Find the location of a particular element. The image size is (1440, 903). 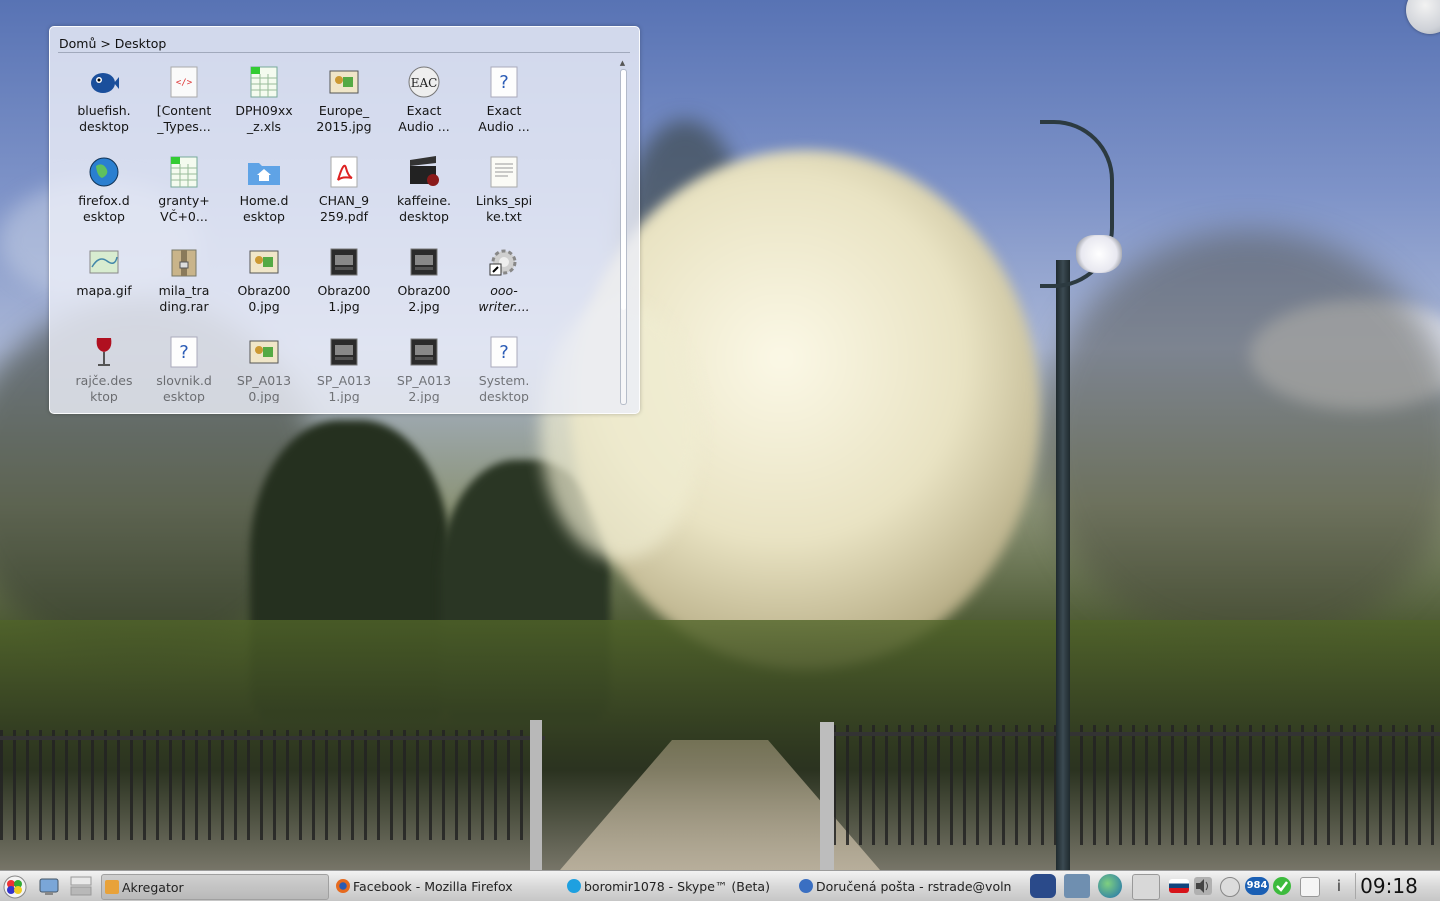

kde-menu-icon is located at coordinates (15, 887).